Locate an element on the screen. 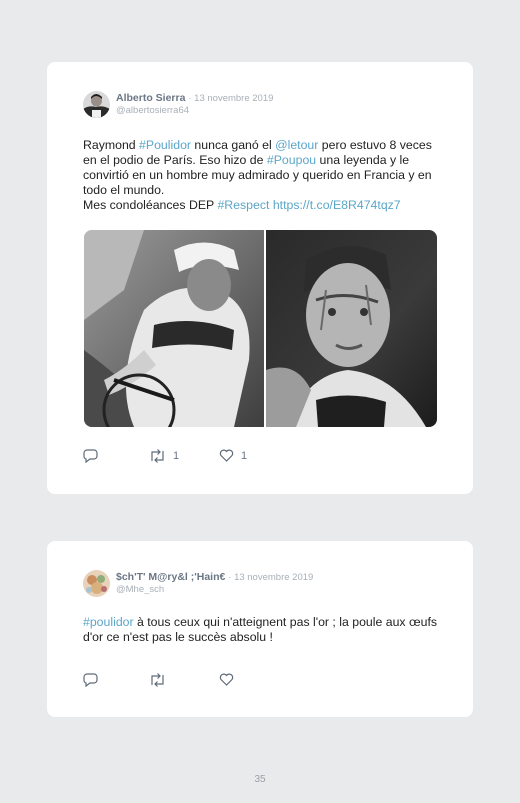 This screenshot has height=803, width=520. like-button: 1 is located at coordinates (233, 455).